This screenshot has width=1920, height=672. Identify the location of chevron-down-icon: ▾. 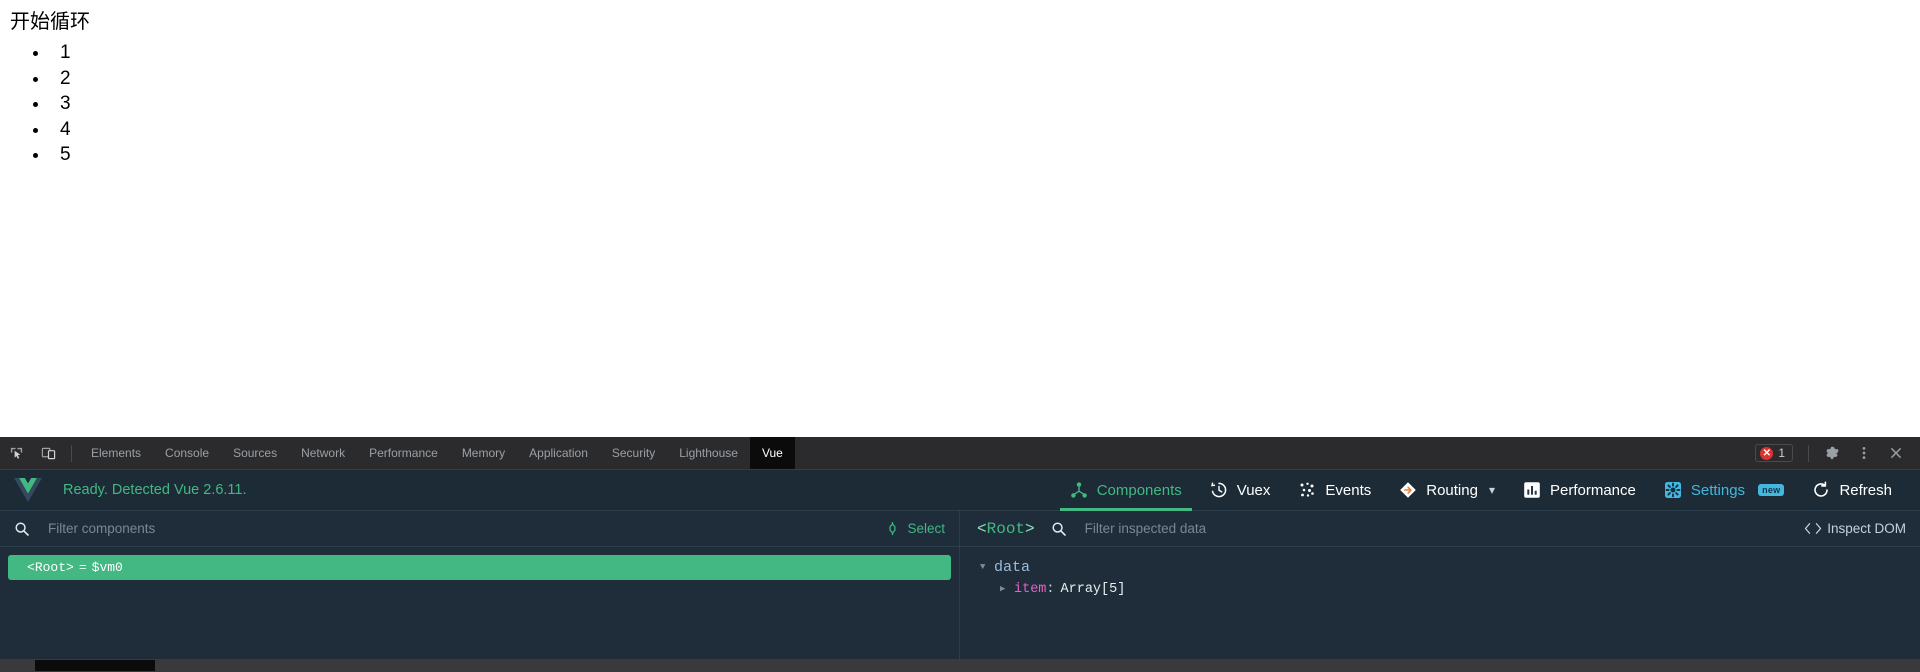
(1492, 490).